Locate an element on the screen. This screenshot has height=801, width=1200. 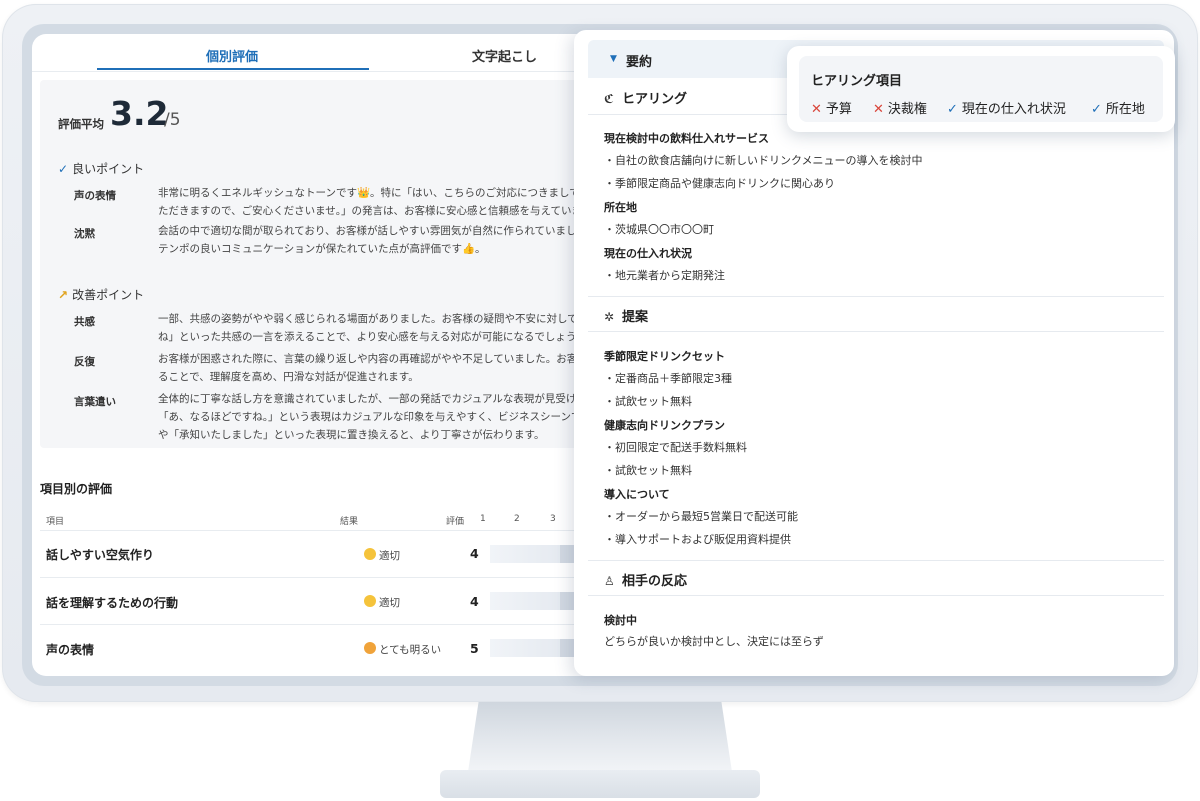
column-header-result: 結果 is located at coordinates (349, 522).